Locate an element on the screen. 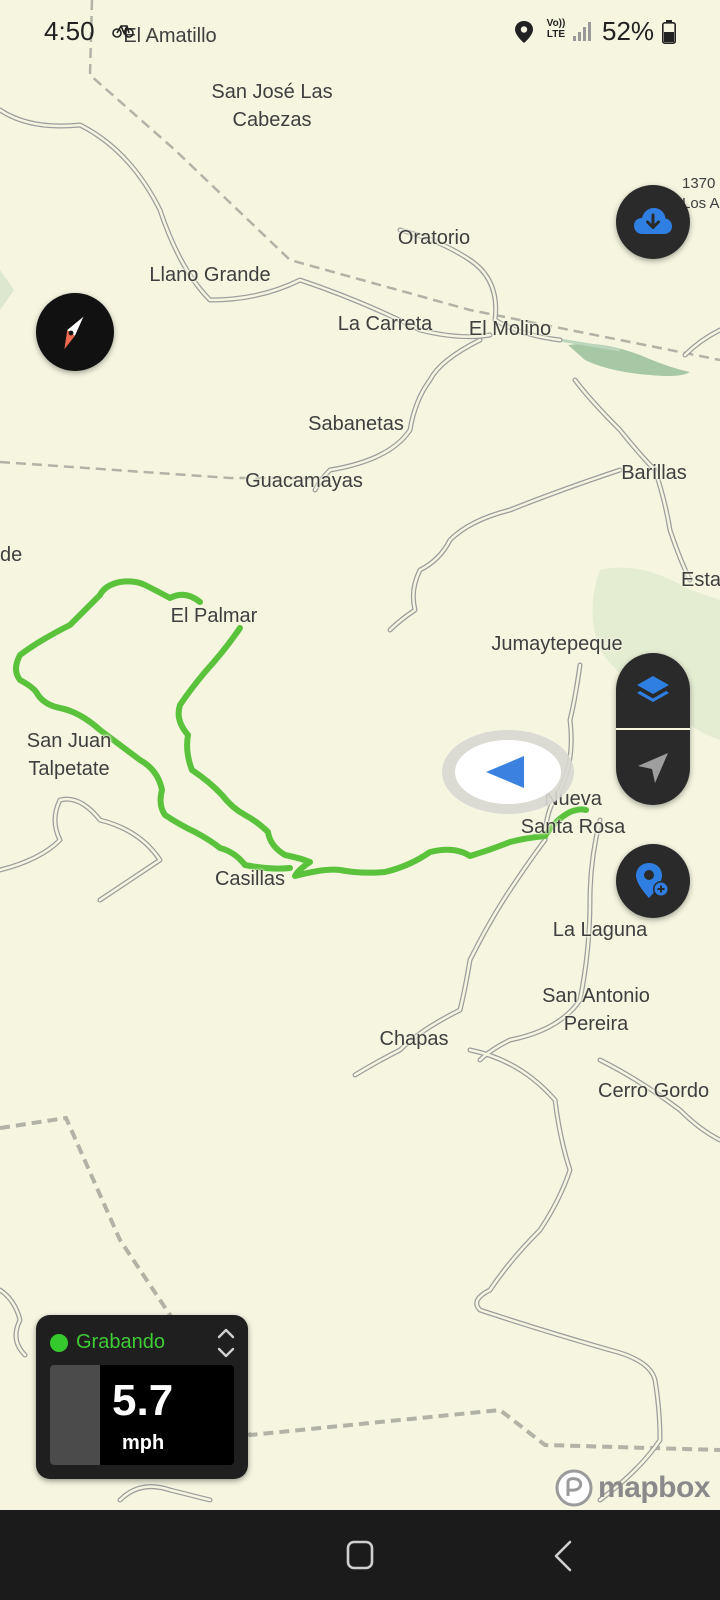  place-label-san-juan-talpetate: San Juan Talpetate is located at coordinates (69, 755).